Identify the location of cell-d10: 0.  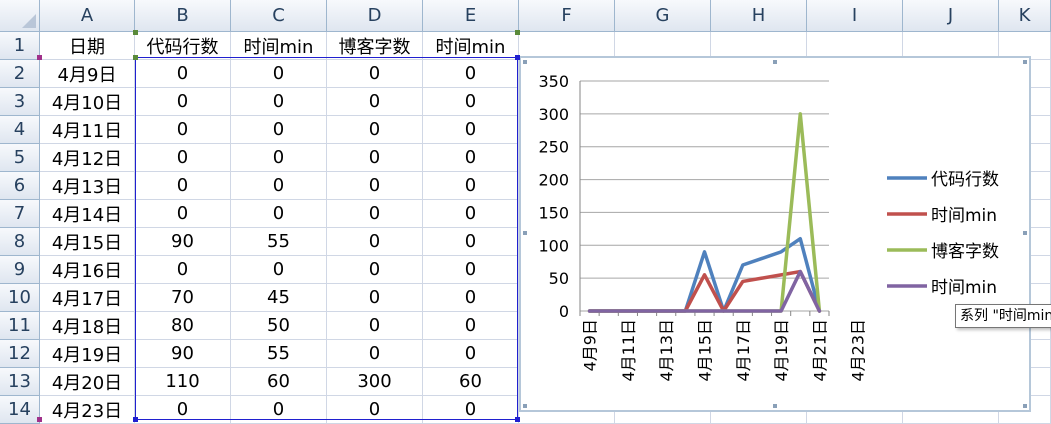
(375, 298).